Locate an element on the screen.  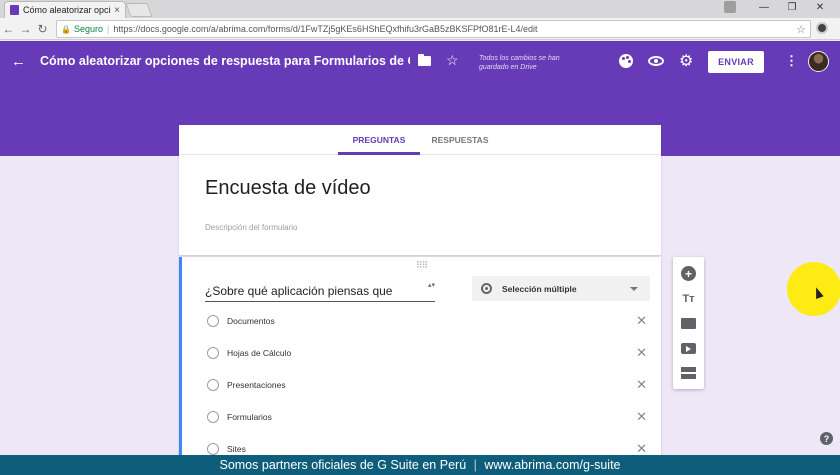
lock-icon: 🔒 is located at coordinates (66, 29).